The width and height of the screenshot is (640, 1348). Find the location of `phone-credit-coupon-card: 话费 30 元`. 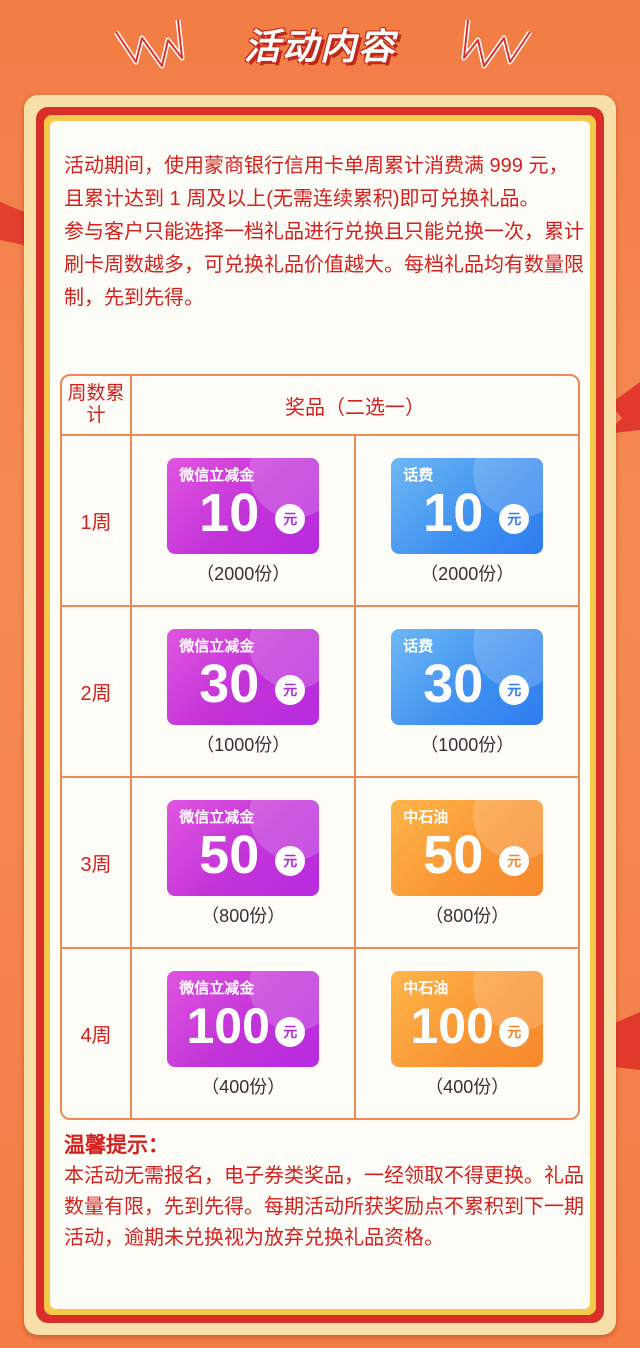

phone-credit-coupon-card: 话费 30 元 is located at coordinates (467, 677).